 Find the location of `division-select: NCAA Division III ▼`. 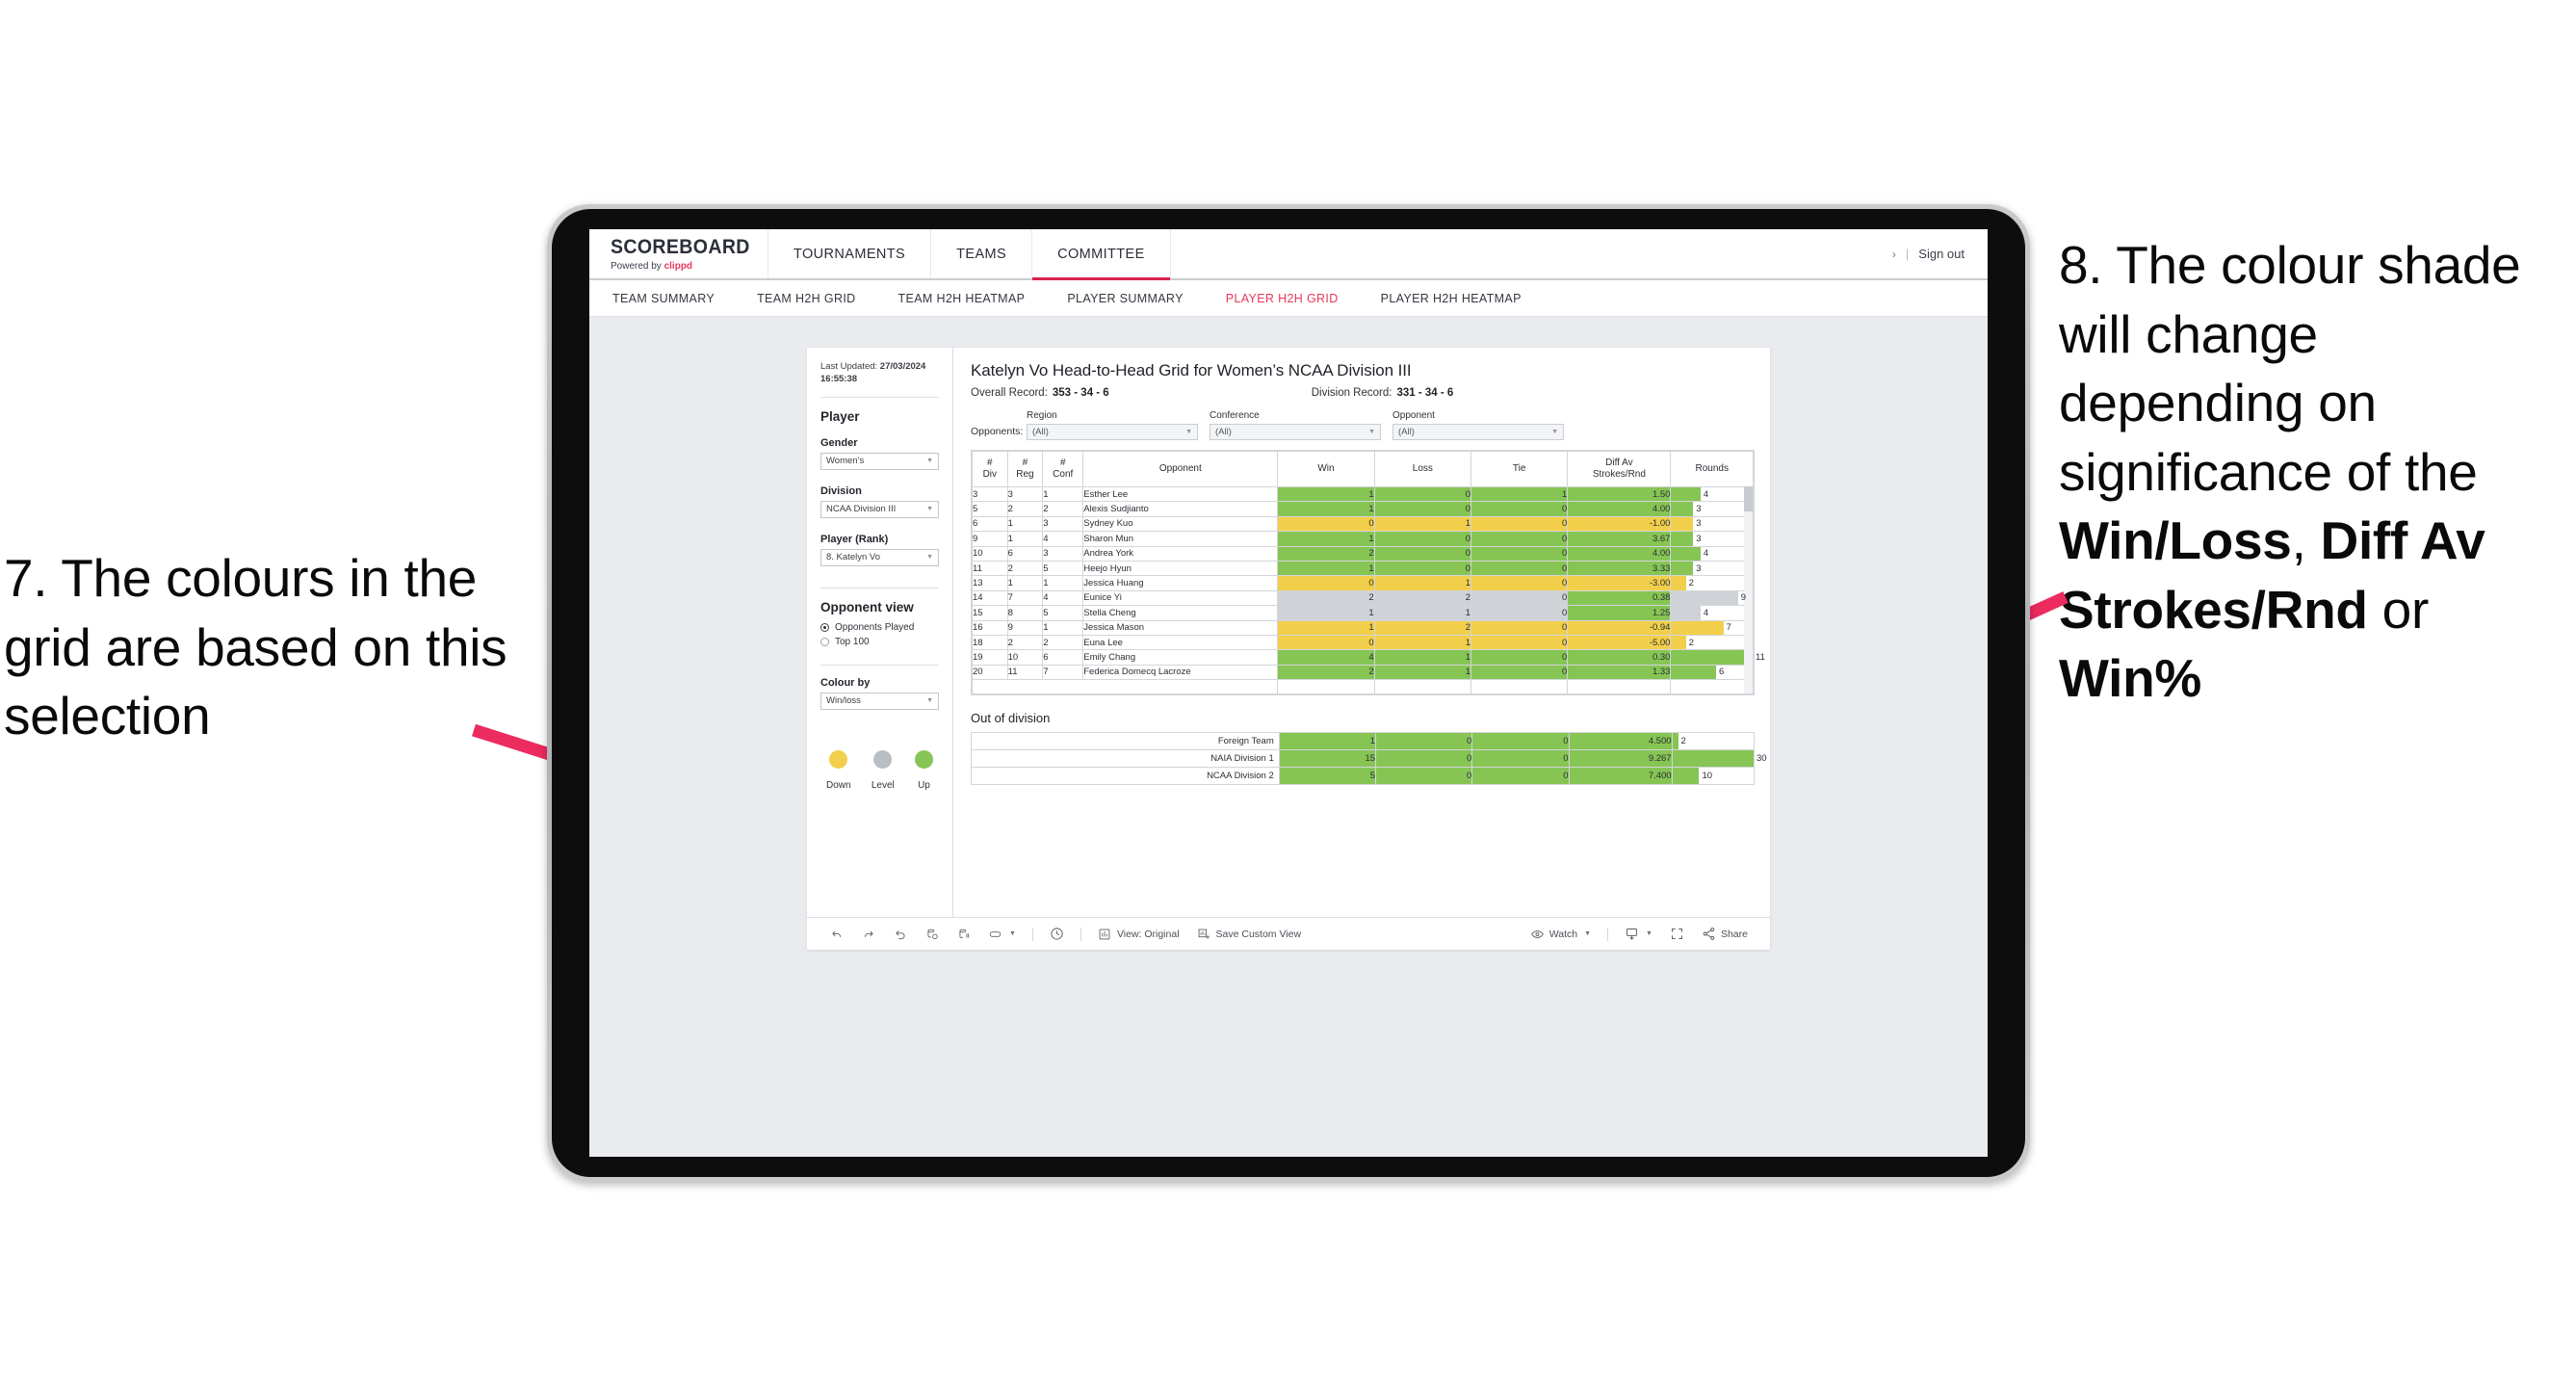

division-select: NCAA Division III ▼ is located at coordinates (879, 509).